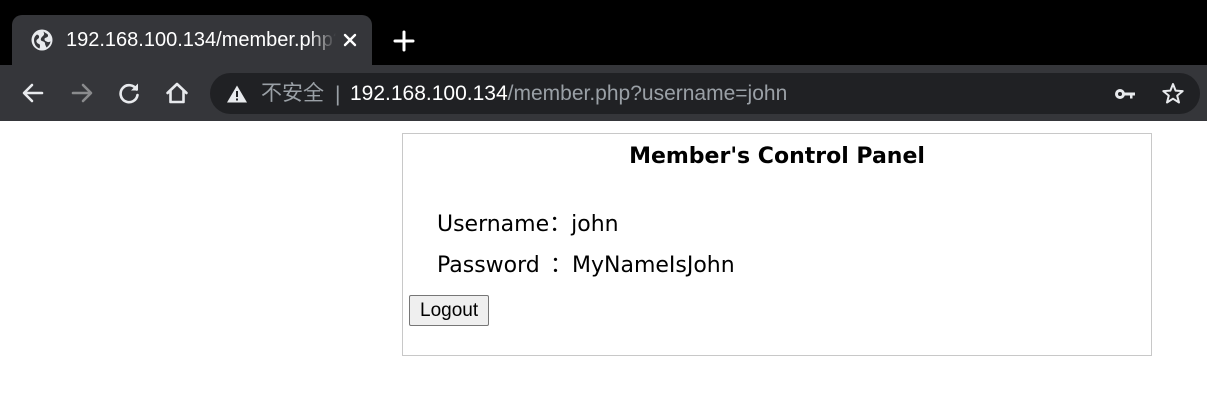  What do you see at coordinates (201, 40) in the screenshot?
I see `tab-title: 192.168.100.134/member.php?username=john` at bounding box center [201, 40].